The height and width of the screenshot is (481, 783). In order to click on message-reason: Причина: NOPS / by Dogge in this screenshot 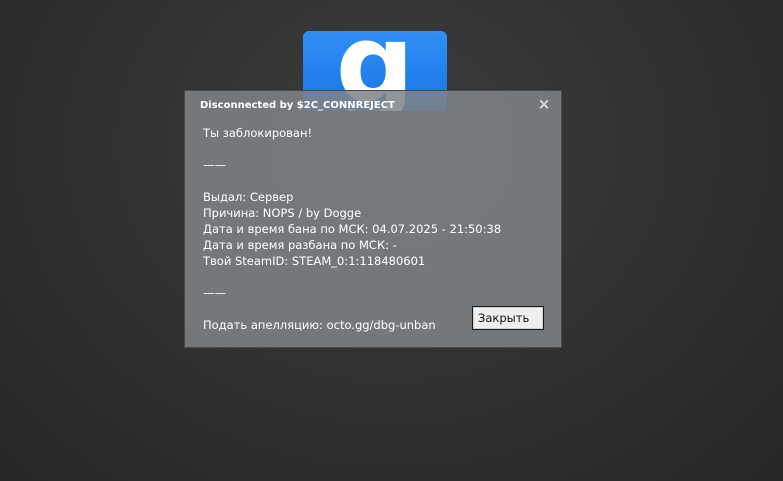, I will do `click(282, 213)`.